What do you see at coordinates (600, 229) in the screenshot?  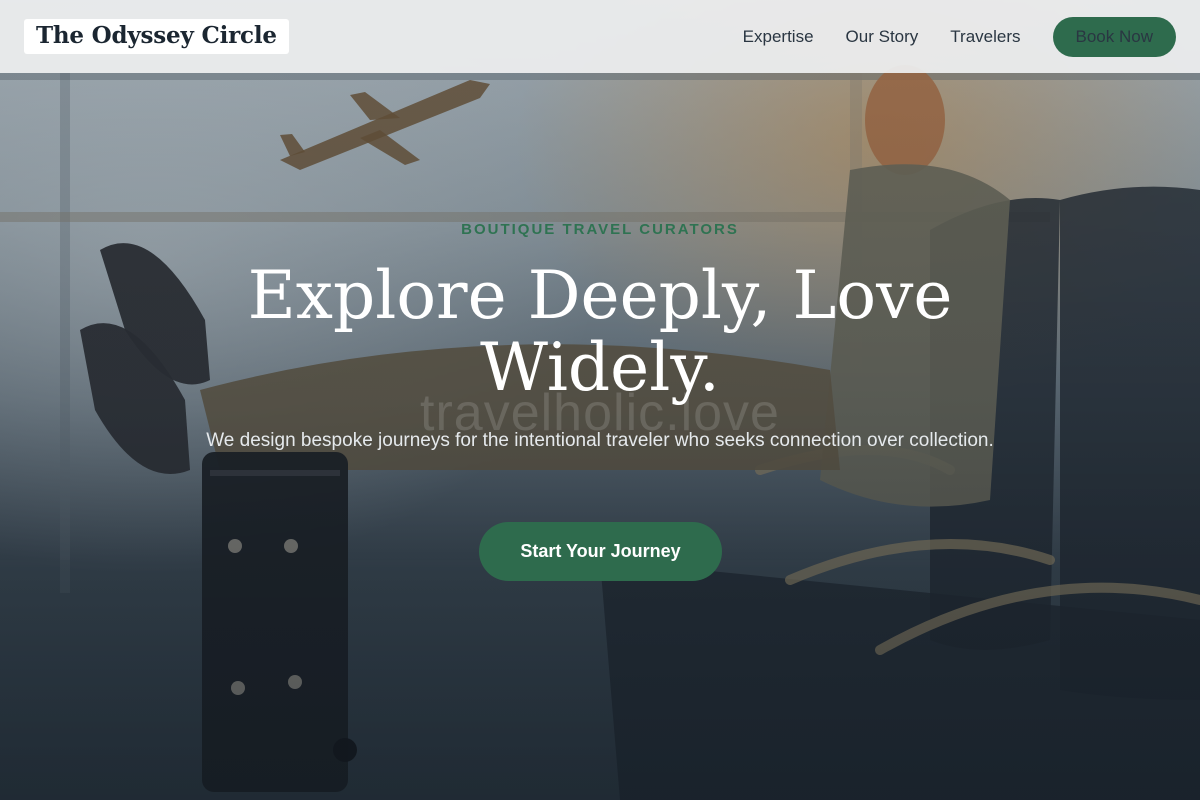 I see `hero-eyebrow: BOUTIQUE TRAVEL CURATORS` at bounding box center [600, 229].